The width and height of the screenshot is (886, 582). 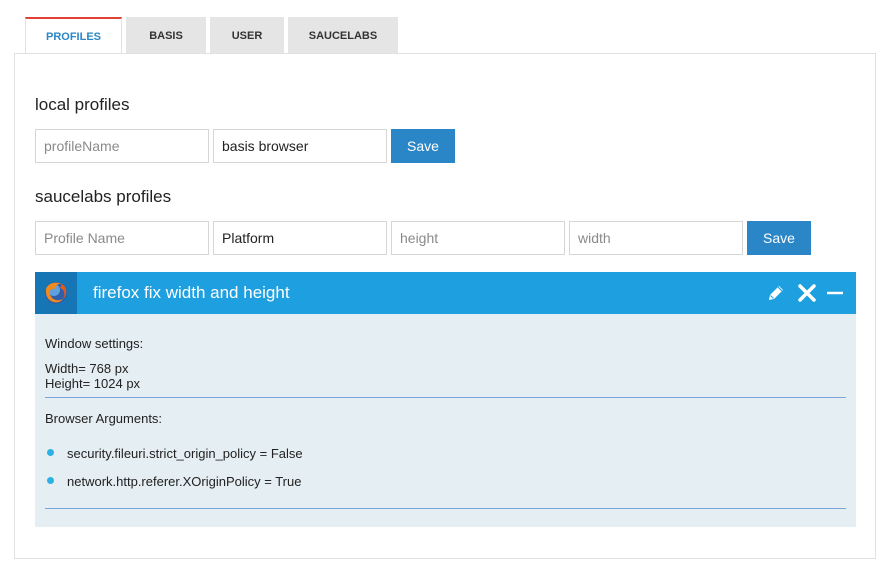 I want to click on pencil-icon, so click(x=776, y=293).